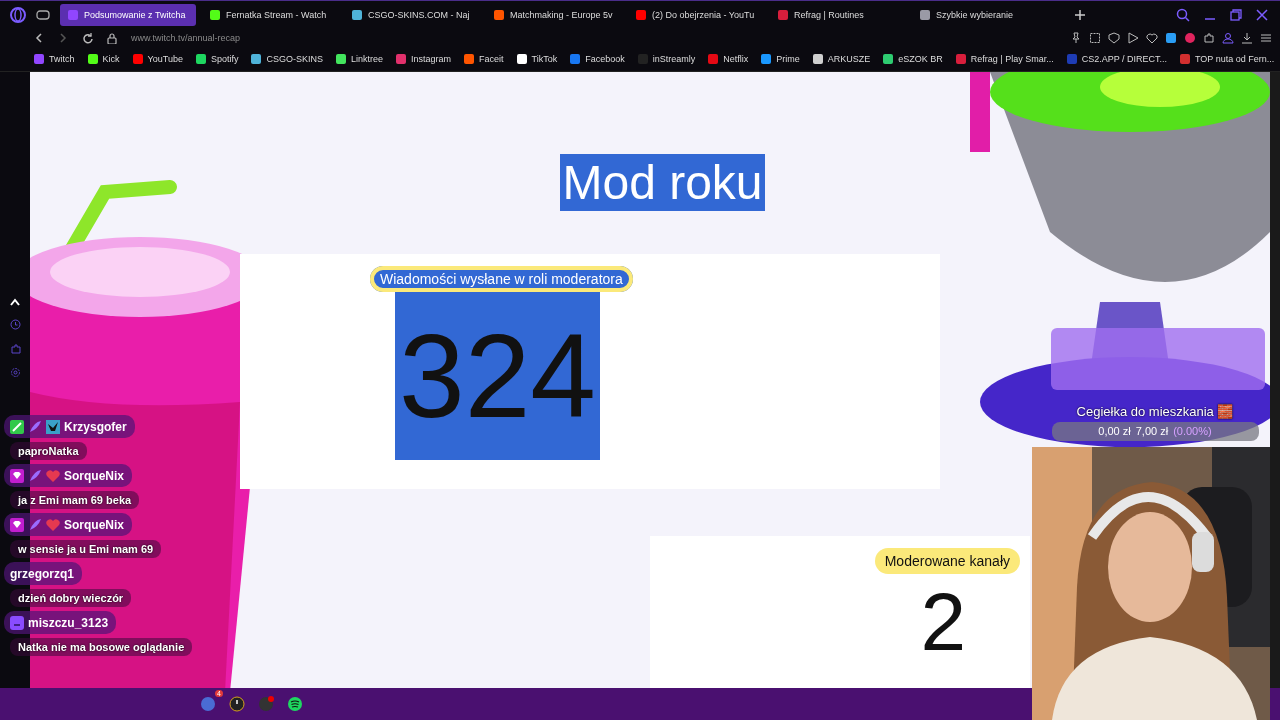 The height and width of the screenshot is (720, 1280). I want to click on goal-title: Cegiełka do mieszkania 🧱, so click(1155, 411).